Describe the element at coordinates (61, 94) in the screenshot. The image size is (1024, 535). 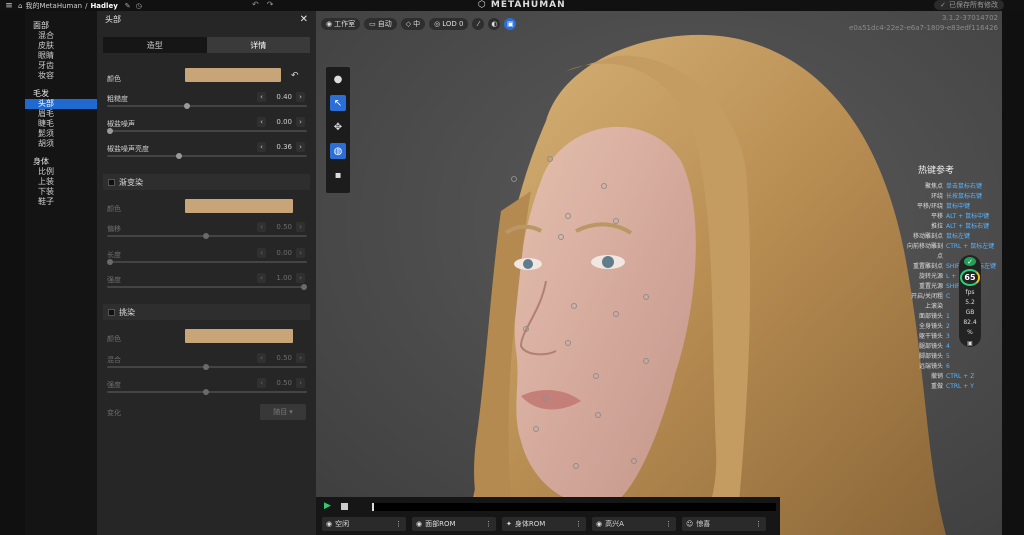
I see `nav-group-hair: 毛发` at that location.